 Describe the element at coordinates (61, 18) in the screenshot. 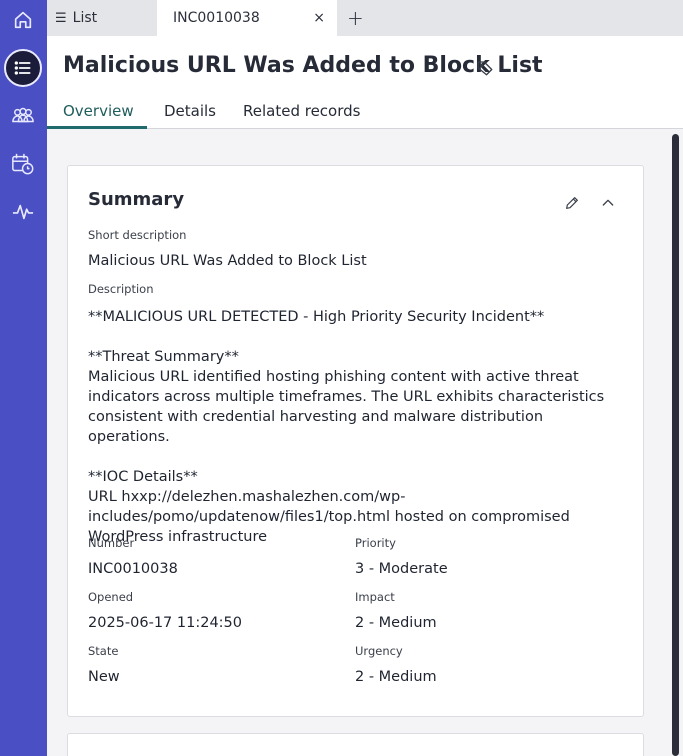

I see `menu-icon: ☰` at that location.